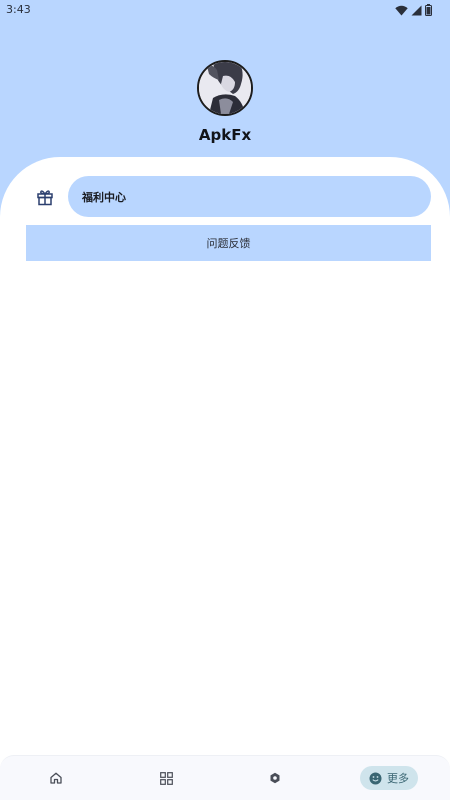 Image resolution: width=450 pixels, height=800 pixels. I want to click on welfare-center-button: 福利中心, so click(249, 196).